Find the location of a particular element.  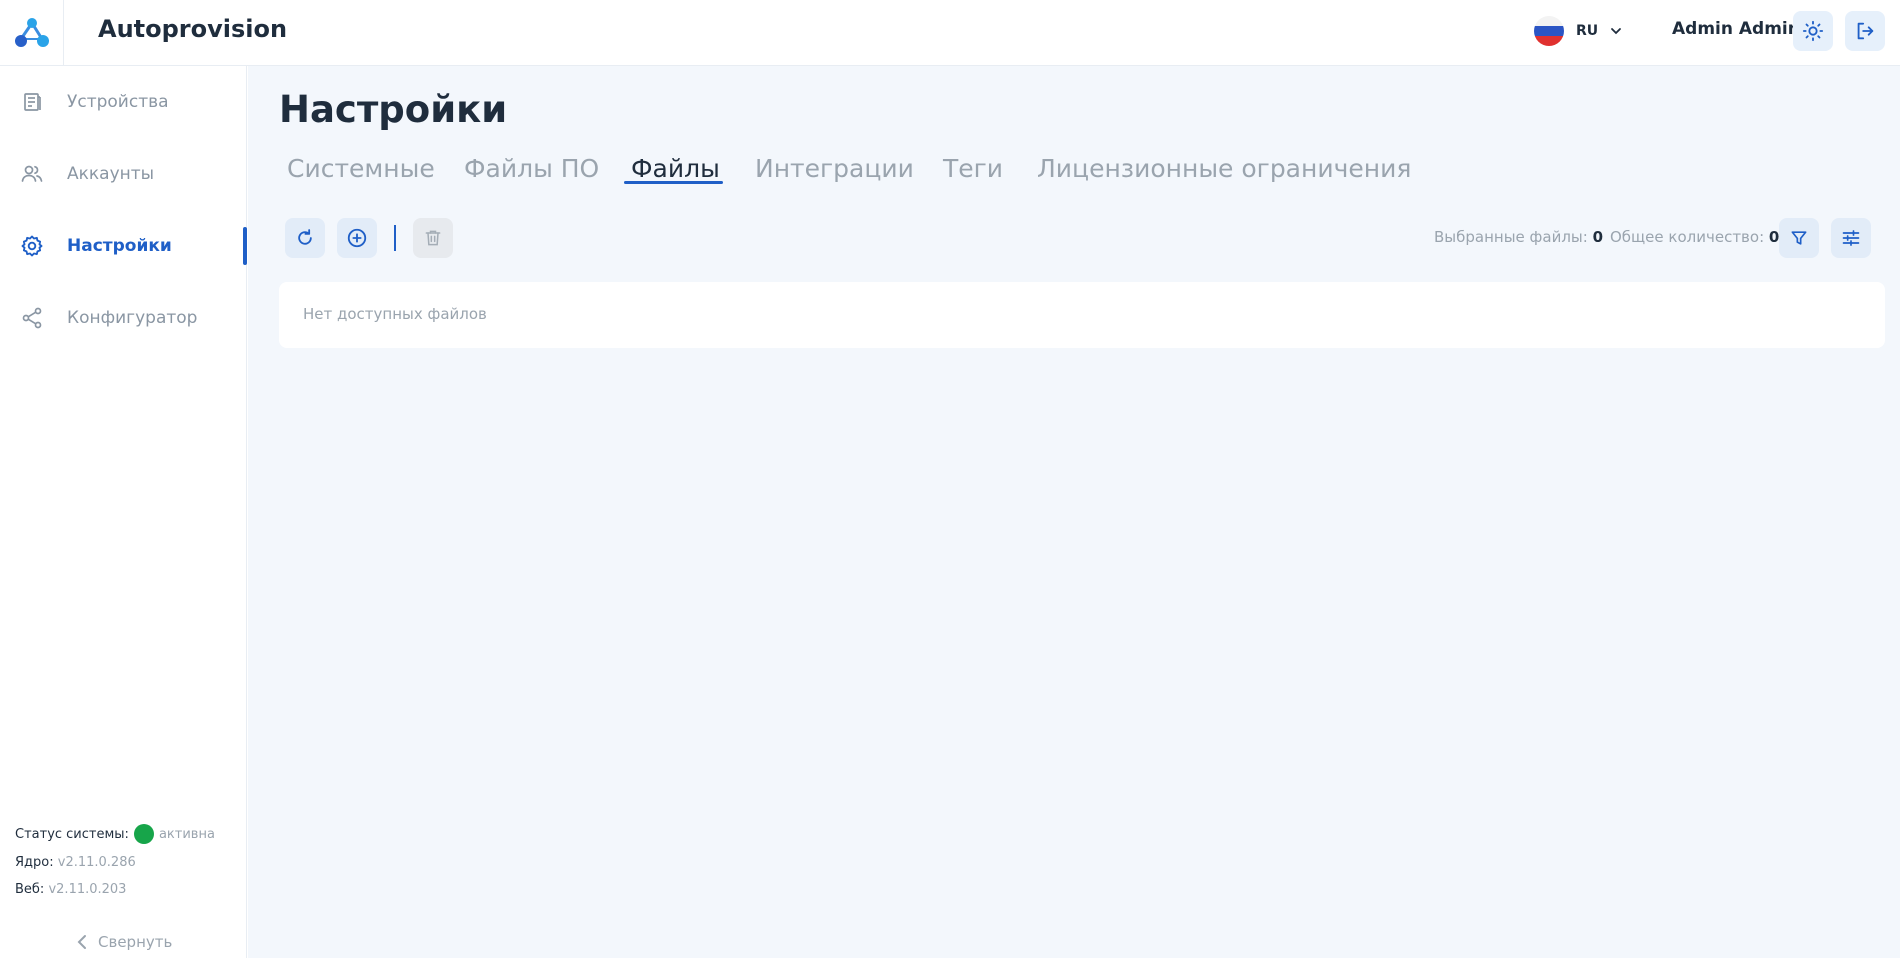

delete-button is located at coordinates (433, 238).